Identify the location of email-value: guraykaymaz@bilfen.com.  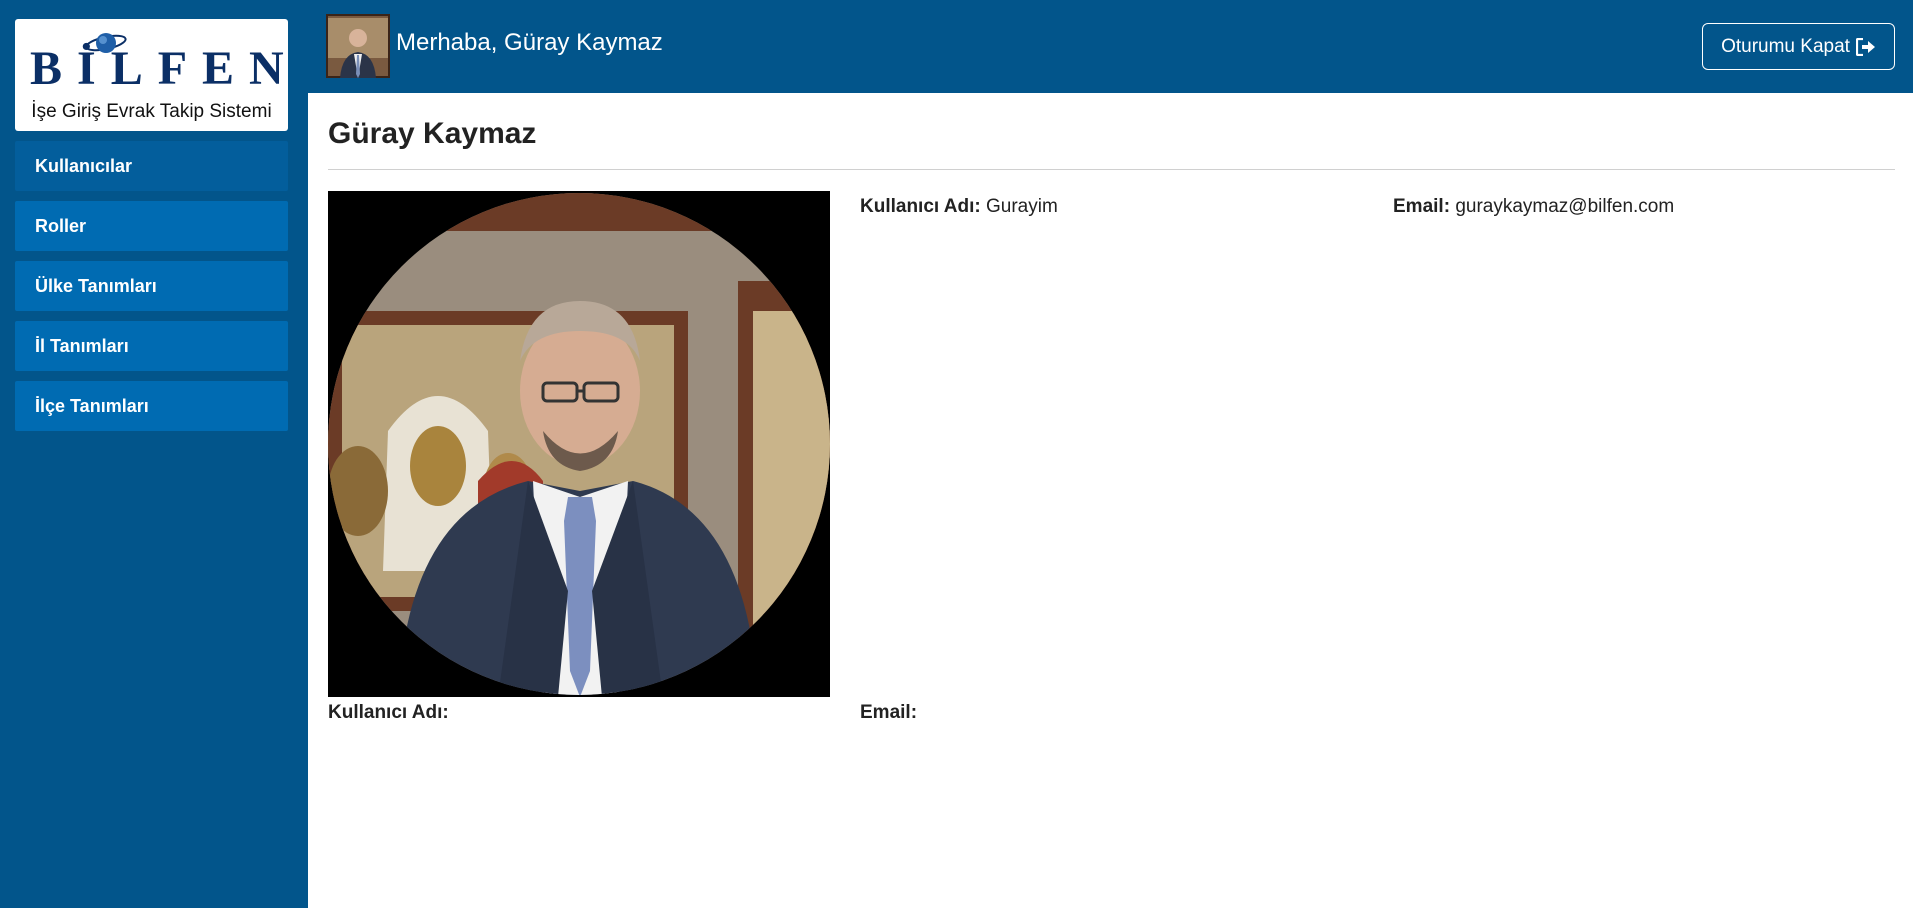
(1565, 206).